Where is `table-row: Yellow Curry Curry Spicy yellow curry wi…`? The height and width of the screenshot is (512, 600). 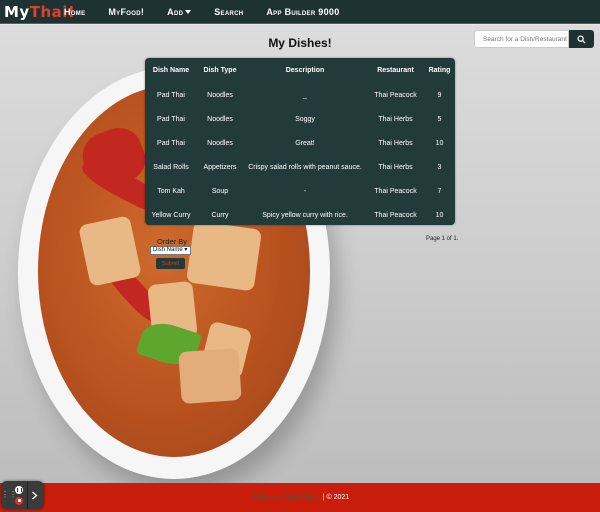 table-row: Yellow Curry Curry Spicy yellow curry wi… is located at coordinates (300, 215).